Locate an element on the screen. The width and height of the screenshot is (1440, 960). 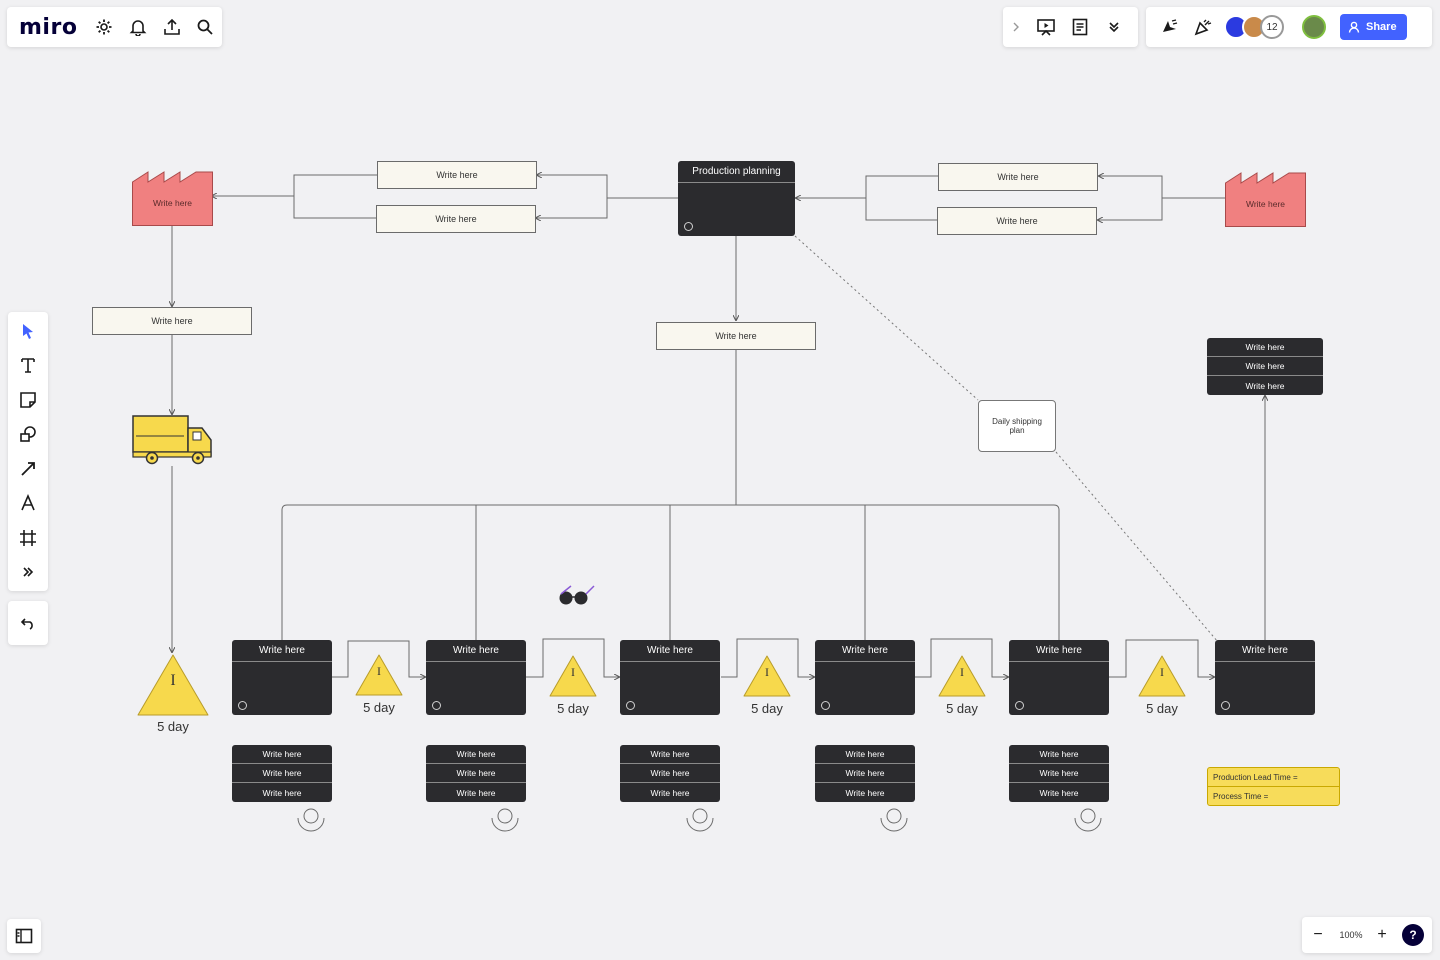
notes-button is located at coordinates (1080, 27).